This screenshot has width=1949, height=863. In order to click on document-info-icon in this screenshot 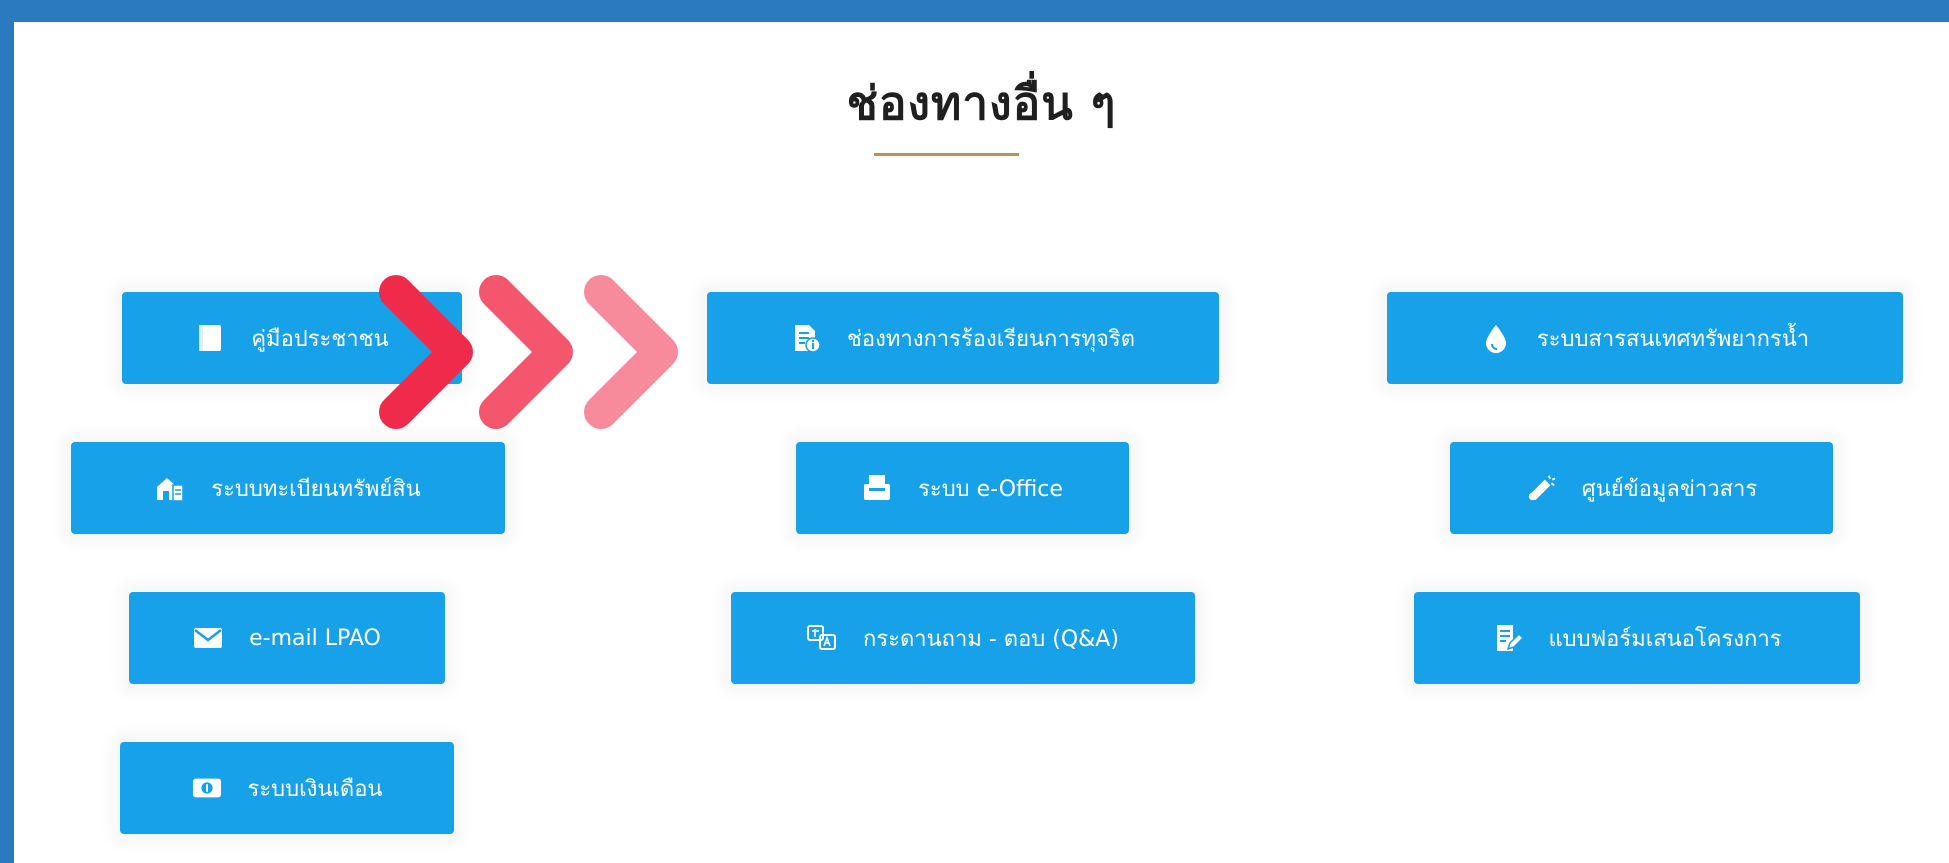, I will do `click(806, 338)`.